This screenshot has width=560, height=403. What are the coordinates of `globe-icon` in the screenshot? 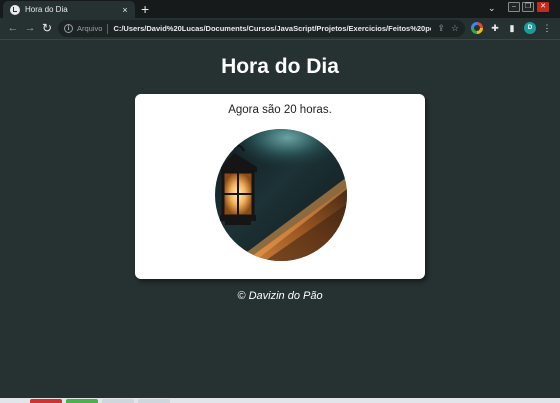 It's located at (15, 9).